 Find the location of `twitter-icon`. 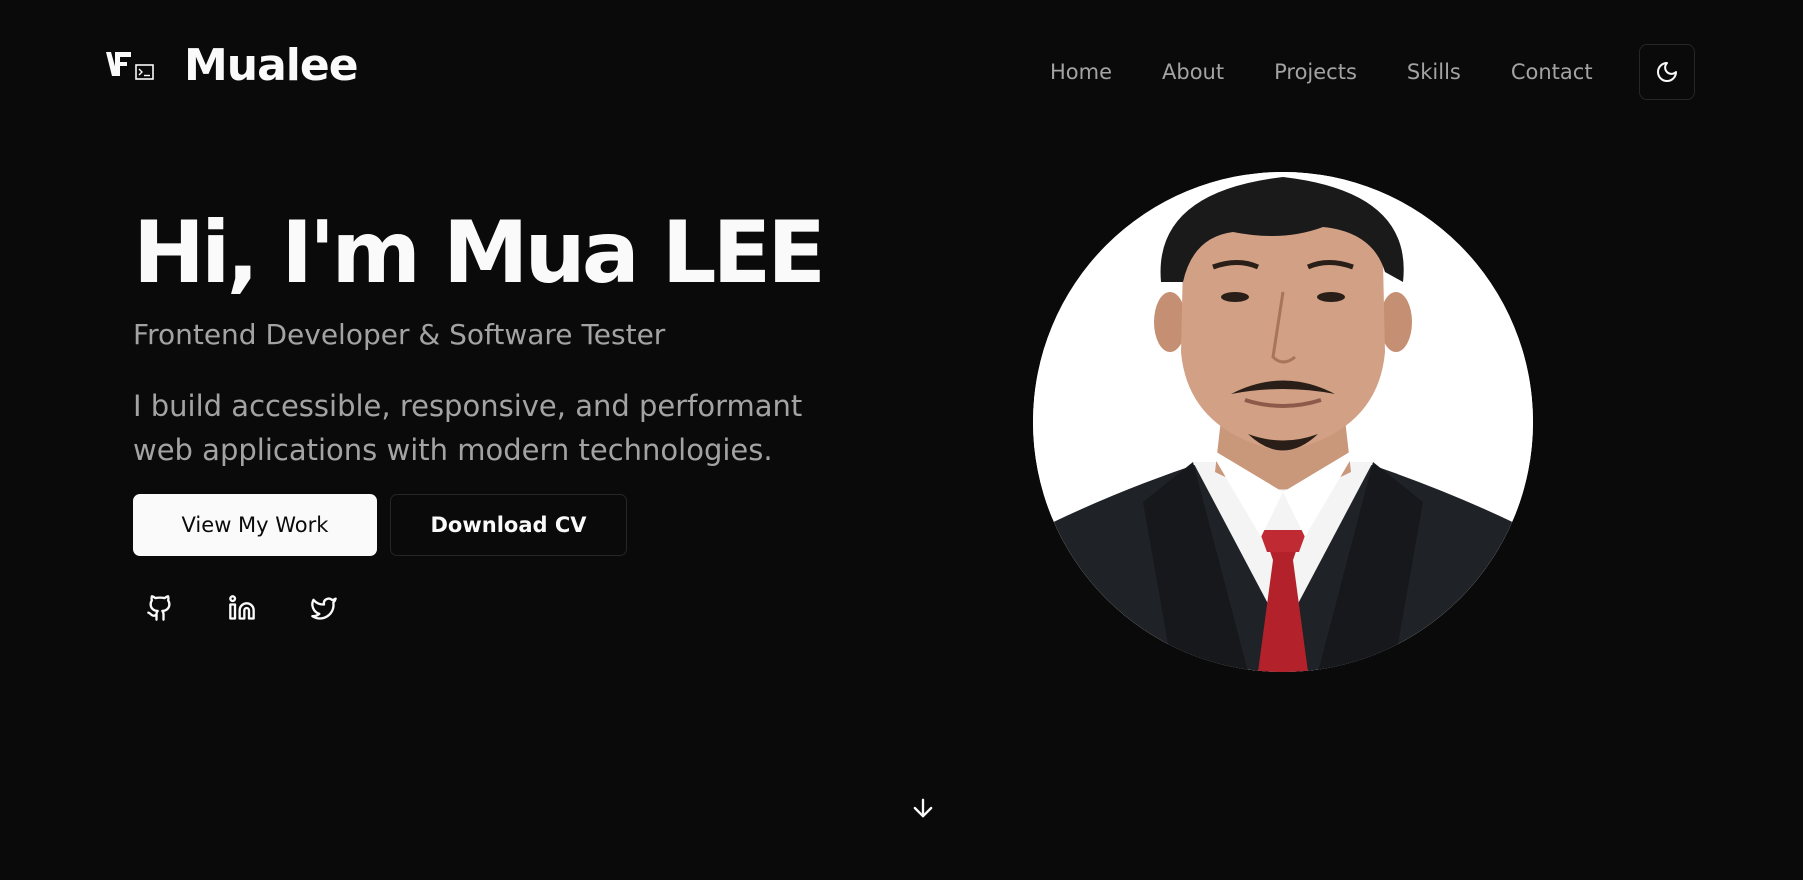

twitter-icon is located at coordinates (324, 608).